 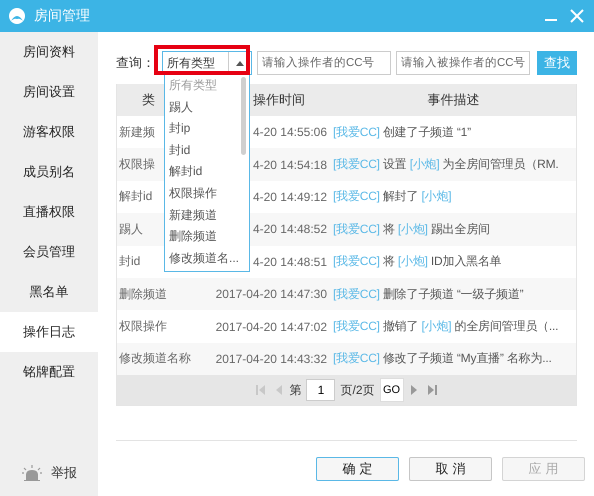 I want to click on table-cell-text: 踢人, so click(x=130, y=229).